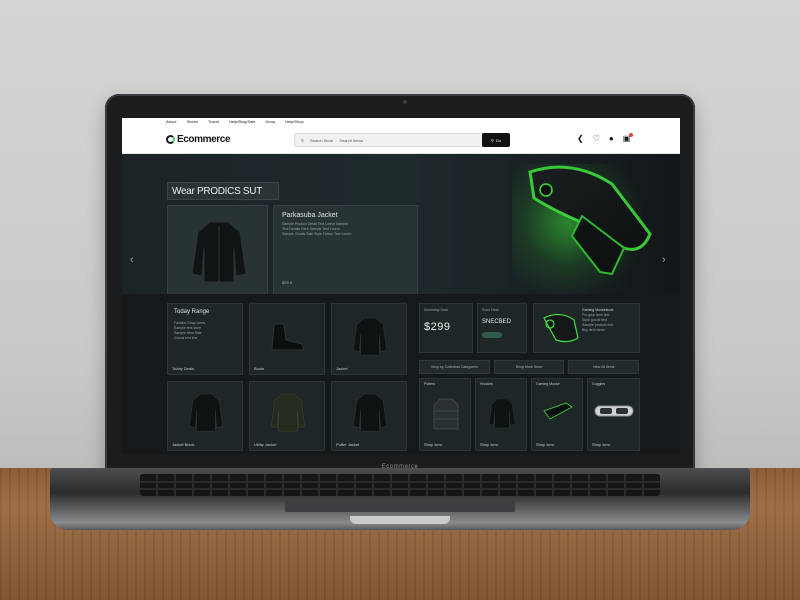  What do you see at coordinates (502, 328) in the screenshot?
I see `deal-panel: Soon Deal SNECBED` at bounding box center [502, 328].